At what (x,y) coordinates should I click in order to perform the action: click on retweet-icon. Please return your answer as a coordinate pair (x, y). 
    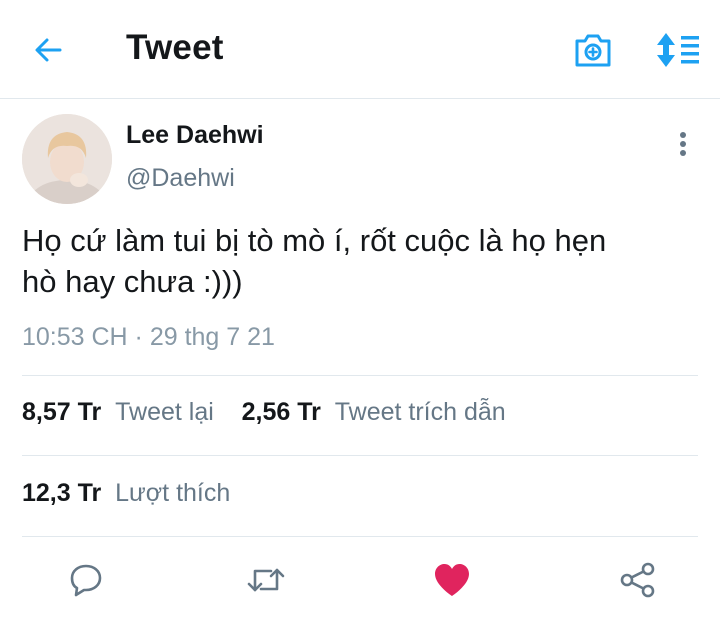
    Looking at the image, I should click on (266, 580).